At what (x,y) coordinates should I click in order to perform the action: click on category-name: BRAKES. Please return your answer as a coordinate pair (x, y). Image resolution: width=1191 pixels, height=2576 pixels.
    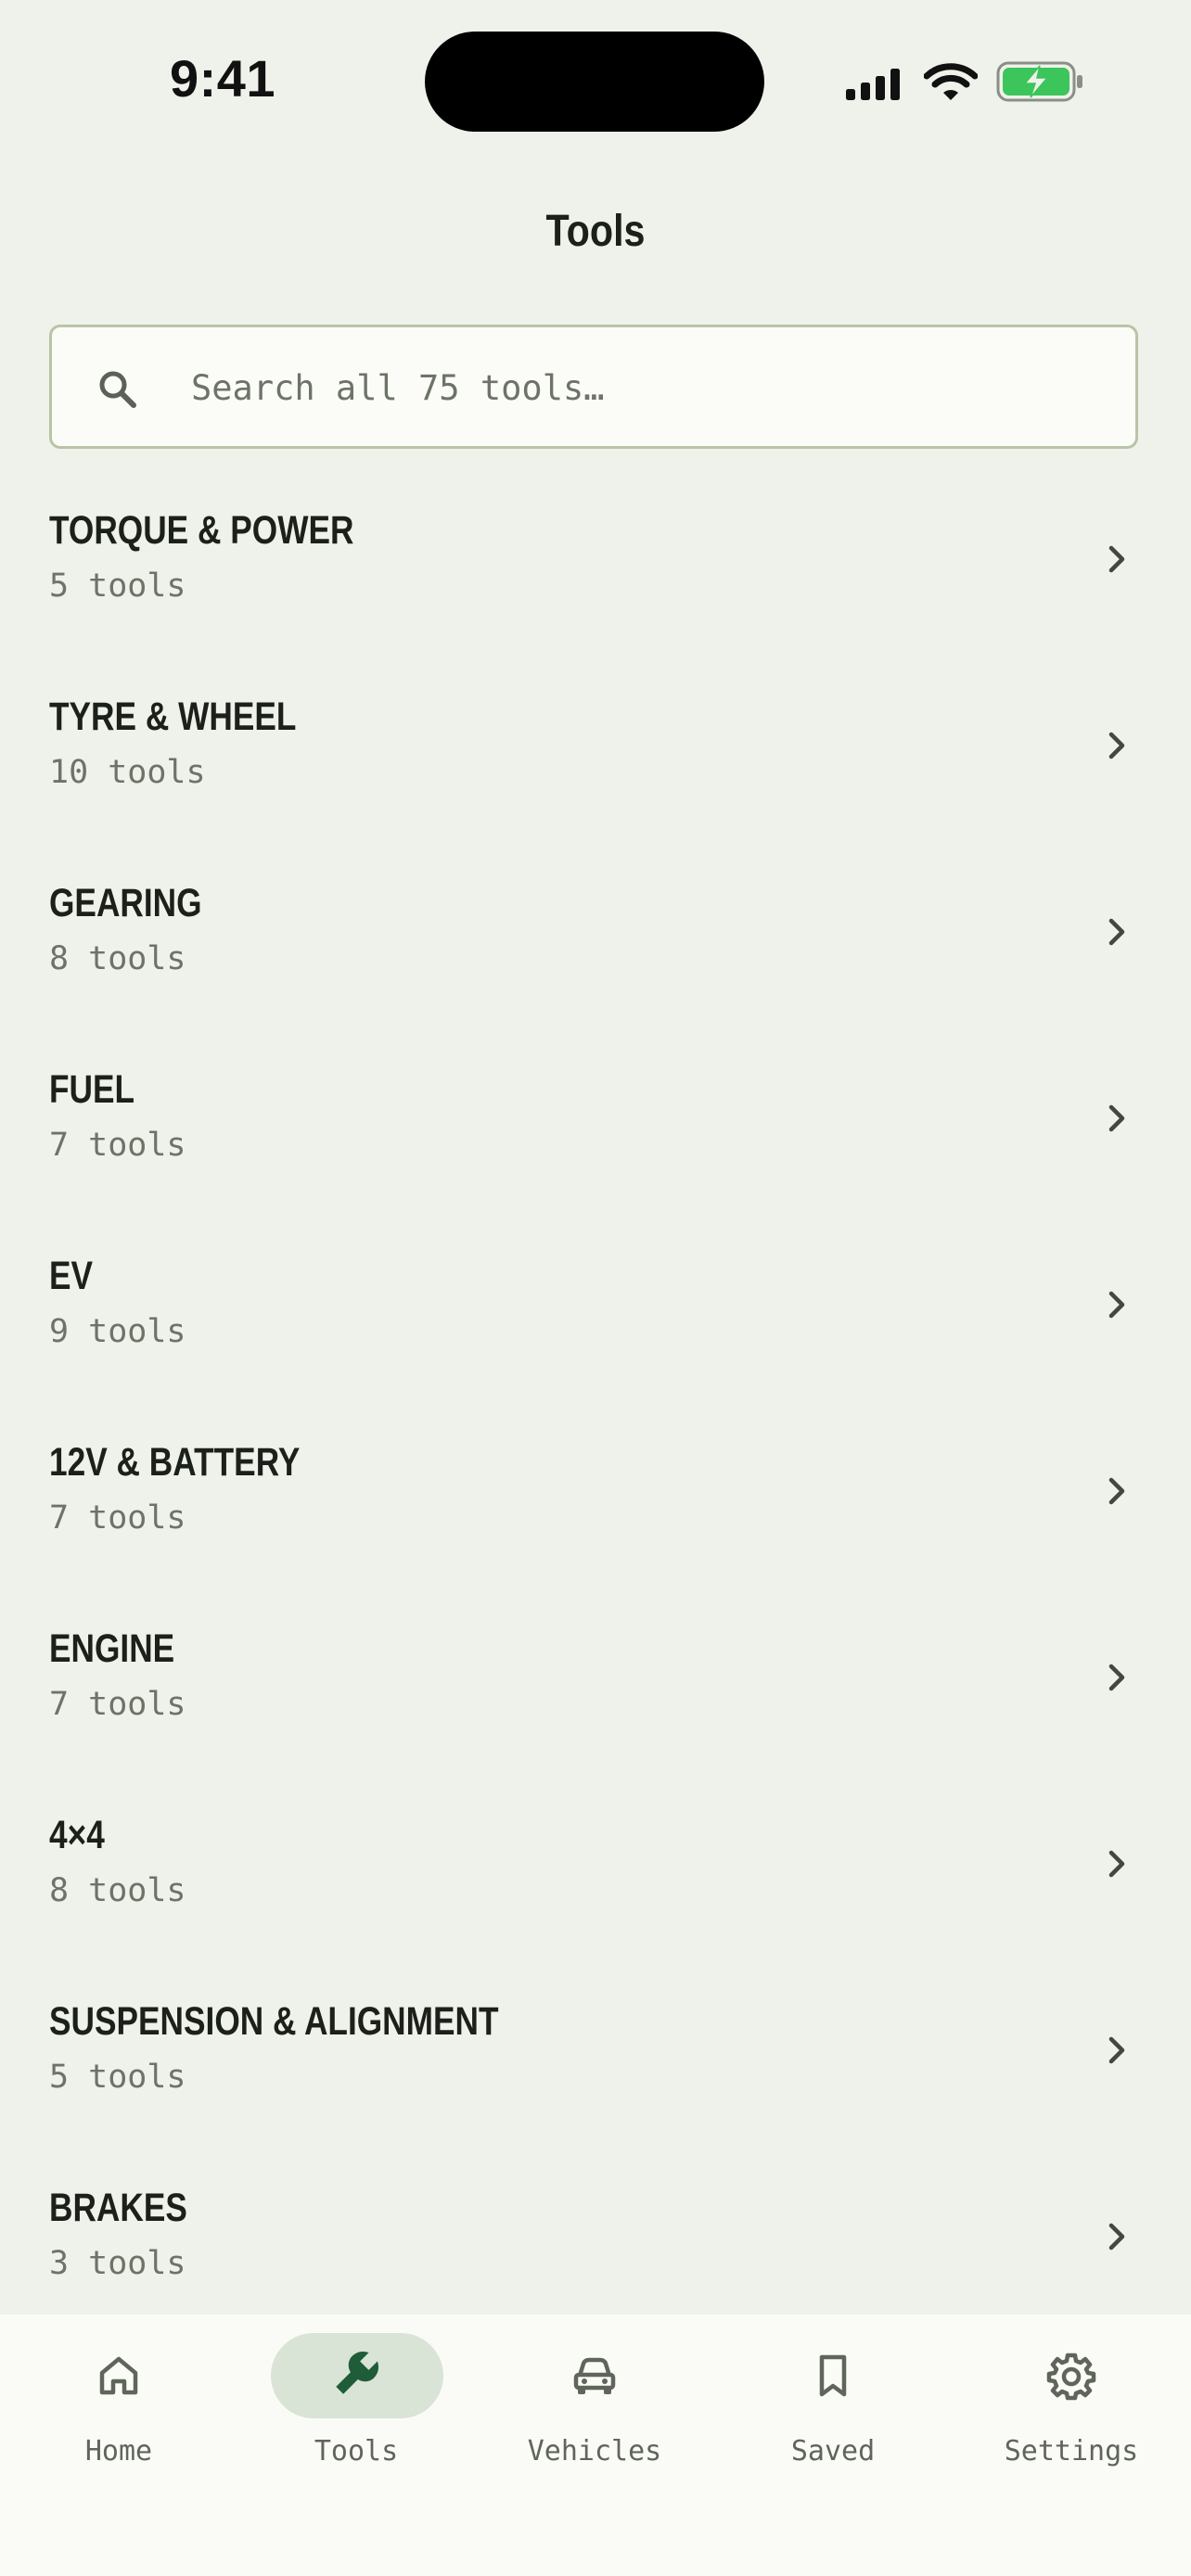
    Looking at the image, I should click on (118, 2208).